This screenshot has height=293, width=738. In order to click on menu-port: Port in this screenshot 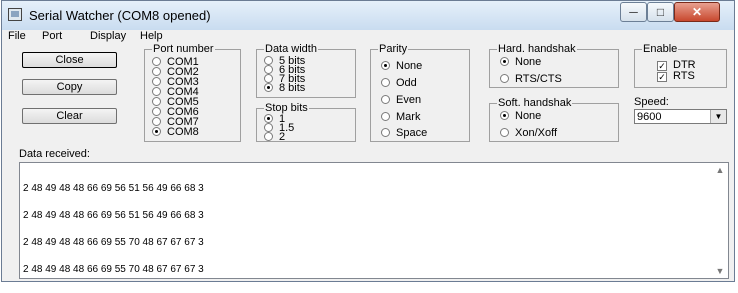, I will do `click(52, 36)`.